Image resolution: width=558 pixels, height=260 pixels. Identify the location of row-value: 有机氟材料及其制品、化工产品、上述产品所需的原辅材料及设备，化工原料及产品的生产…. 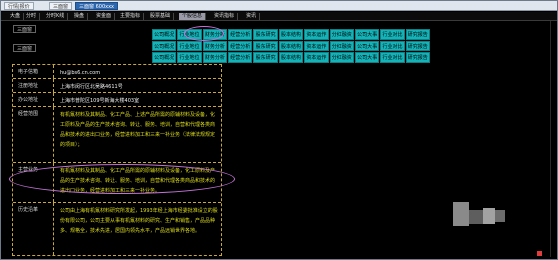
(138, 130).